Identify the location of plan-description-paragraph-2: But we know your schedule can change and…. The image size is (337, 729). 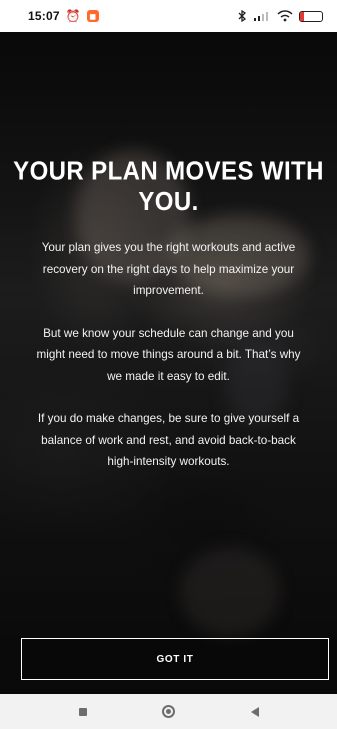
(168, 354).